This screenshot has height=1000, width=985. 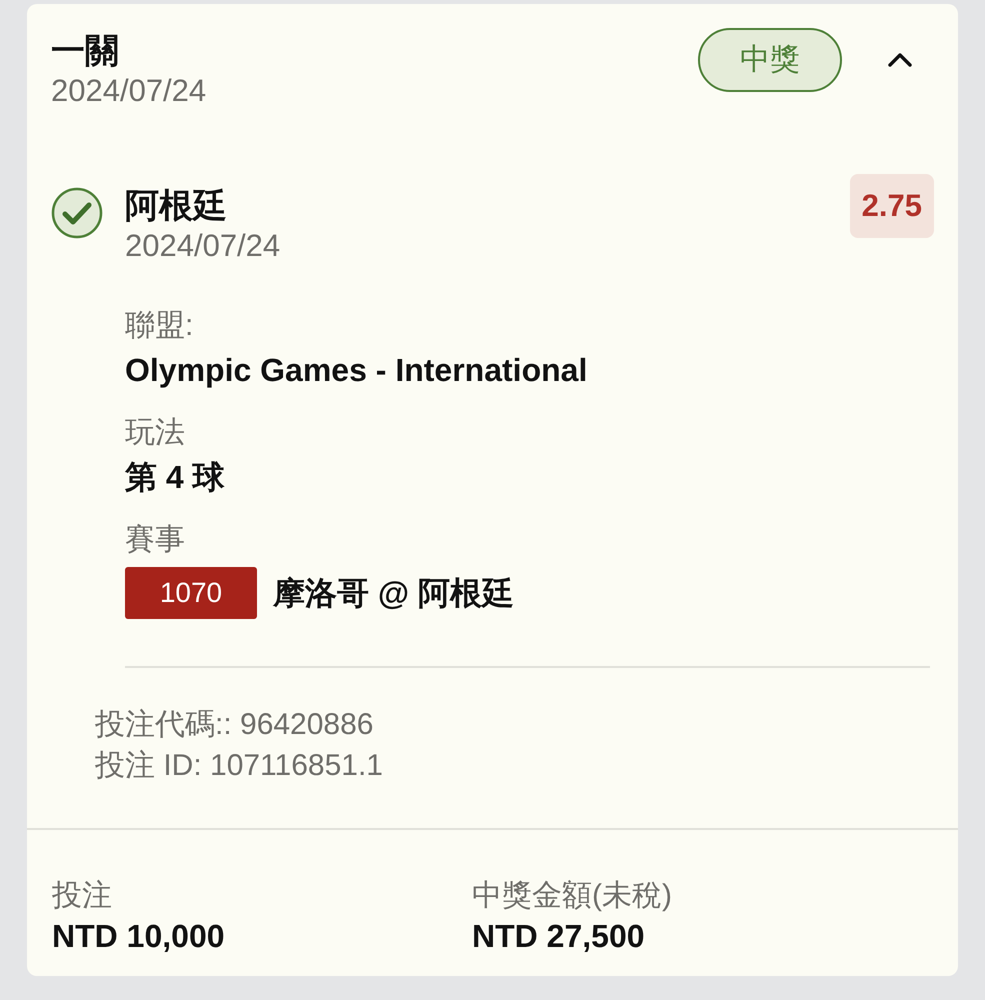 I want to click on field-label: 賽事, so click(x=155, y=540).